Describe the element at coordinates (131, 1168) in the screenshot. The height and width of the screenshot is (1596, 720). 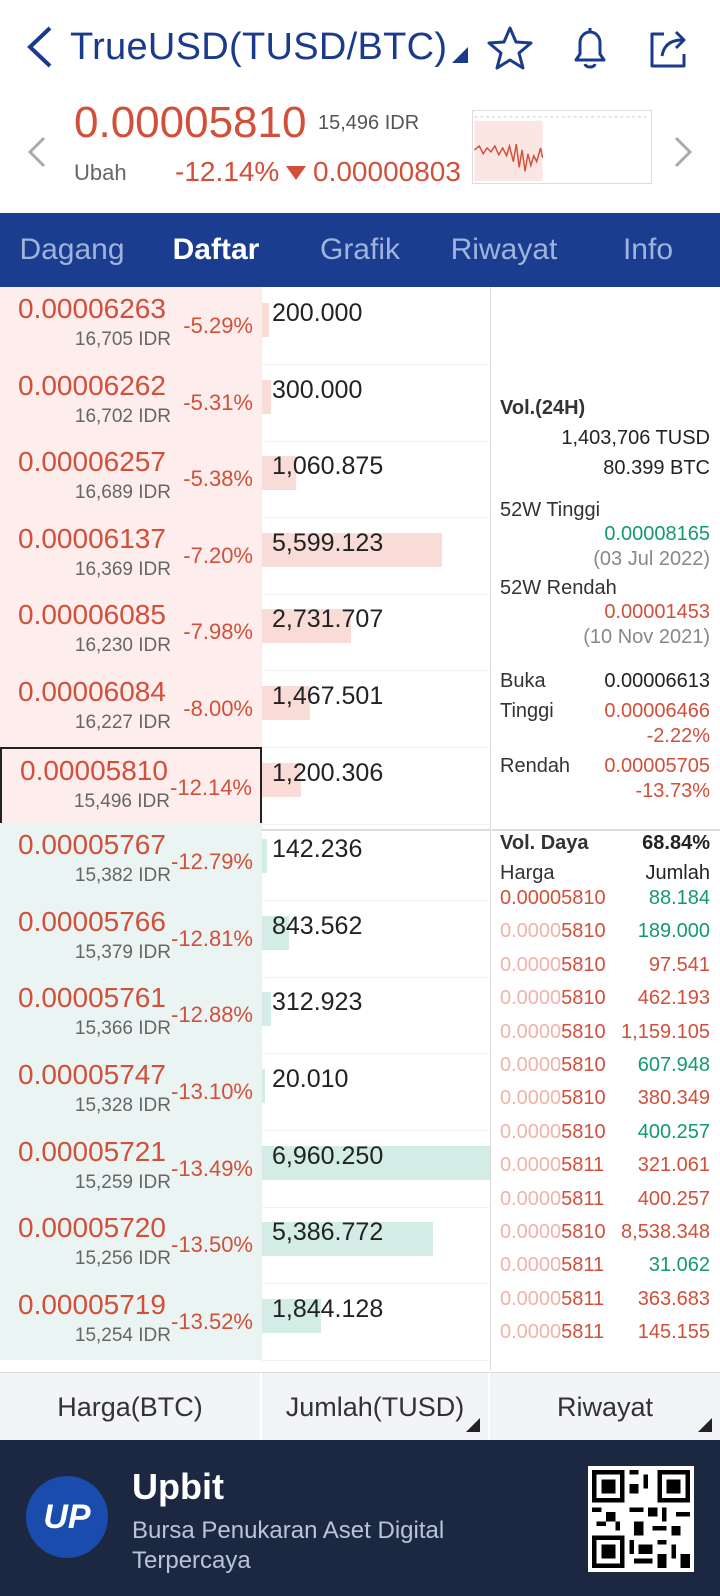
I see `price-cell: 0.00005721 15,259 IDR -13.49%` at that location.